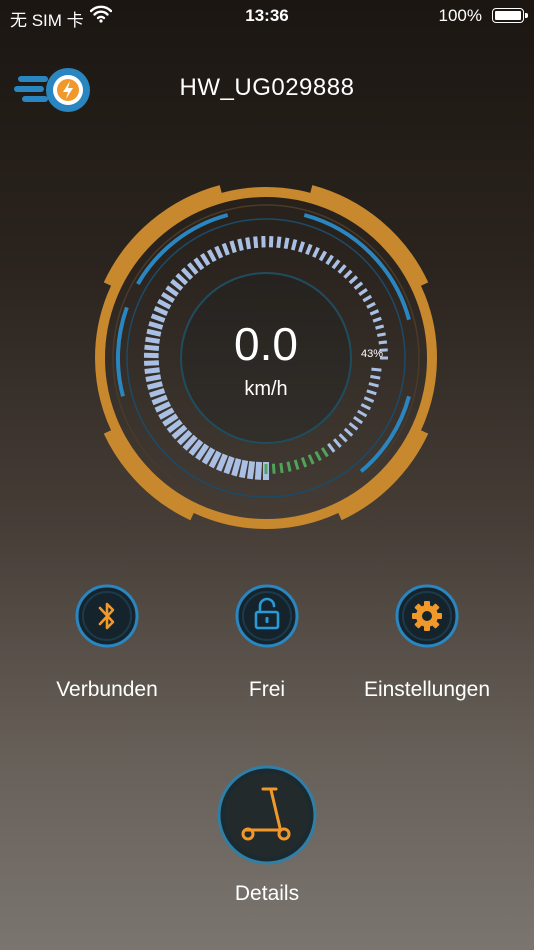  Describe the element at coordinates (427, 689) in the screenshot. I see `settings-label: Einstellungen` at that location.